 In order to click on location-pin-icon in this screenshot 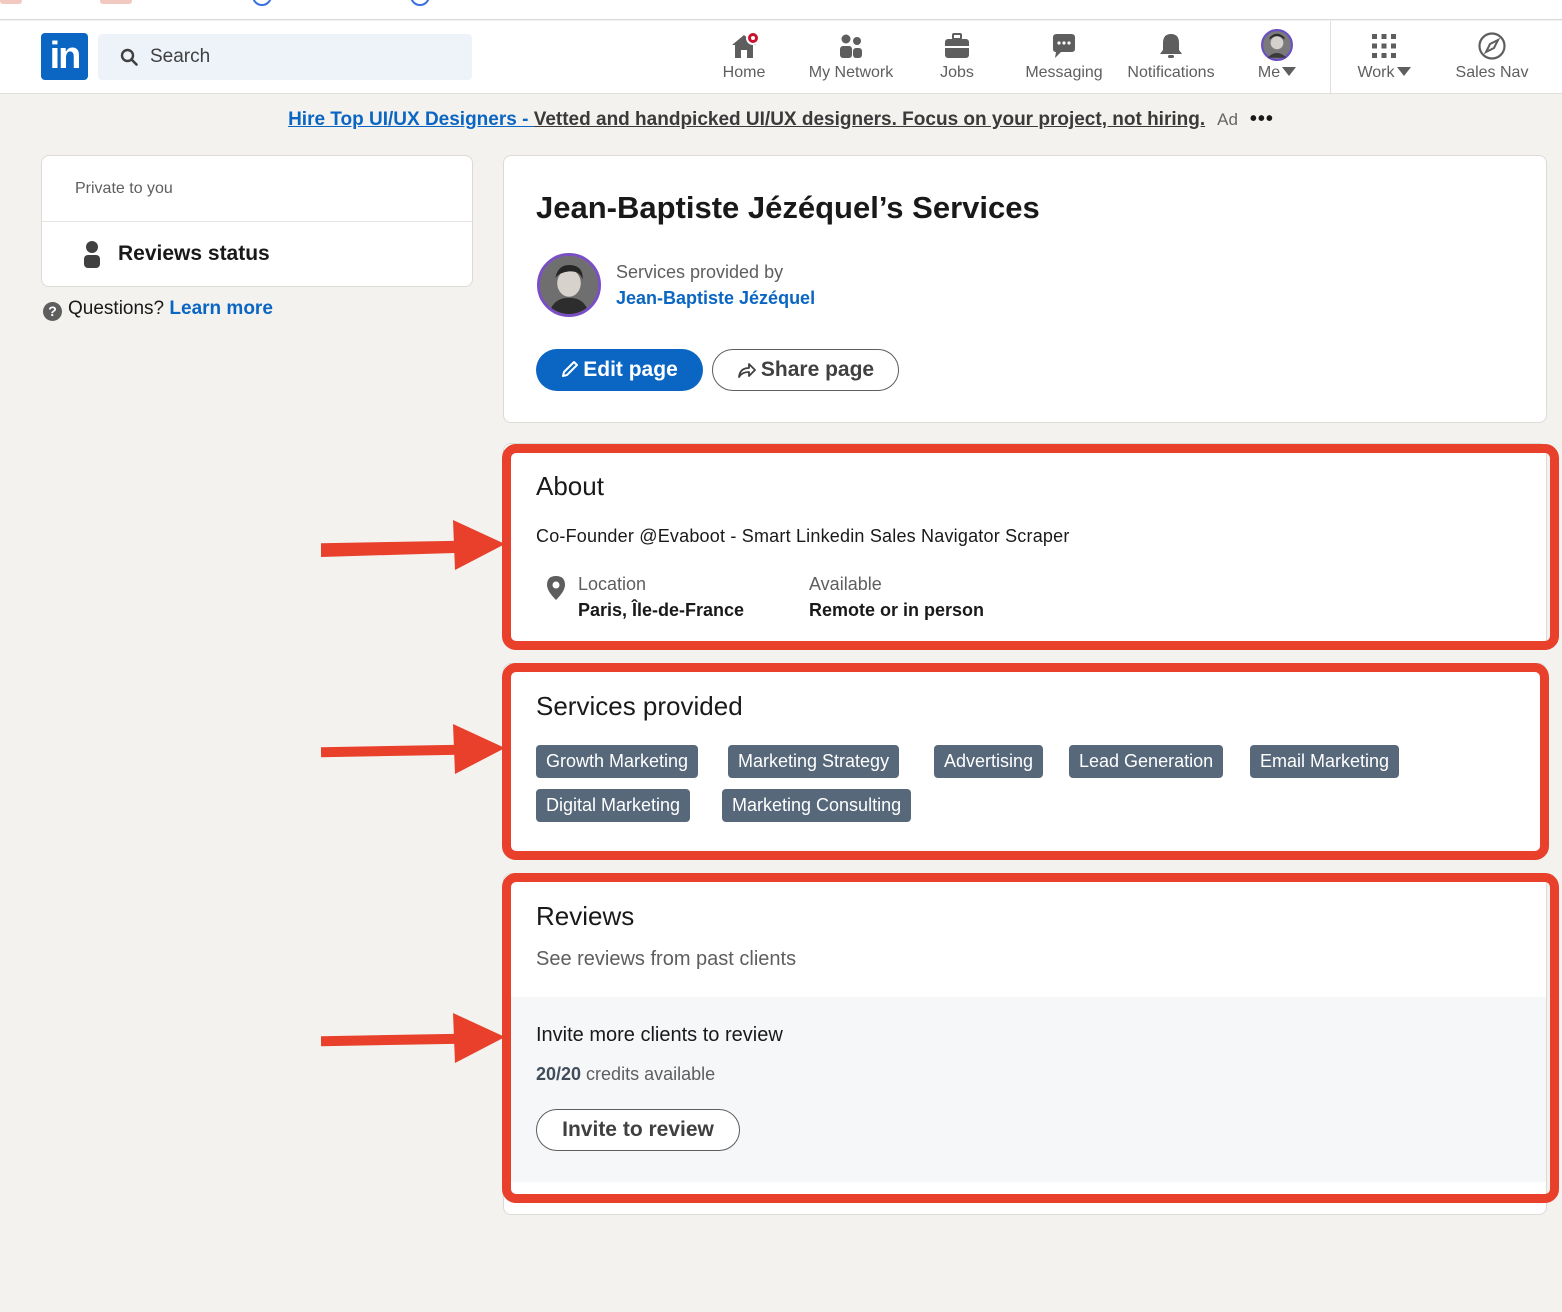, I will do `click(556, 588)`.